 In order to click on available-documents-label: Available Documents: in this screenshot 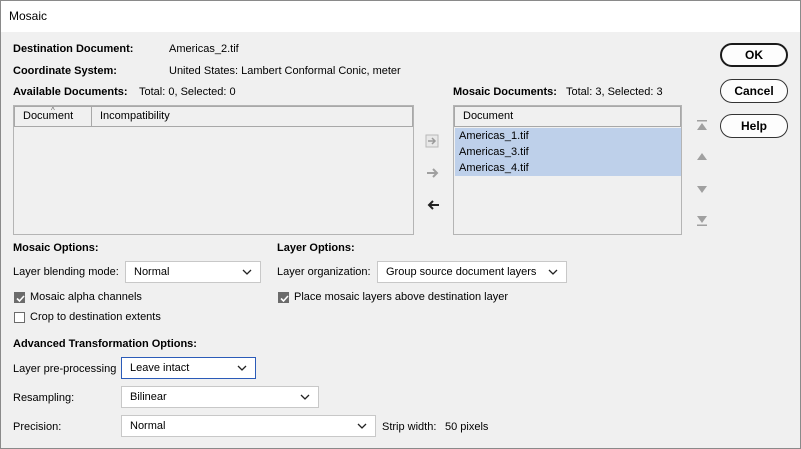, I will do `click(70, 92)`.